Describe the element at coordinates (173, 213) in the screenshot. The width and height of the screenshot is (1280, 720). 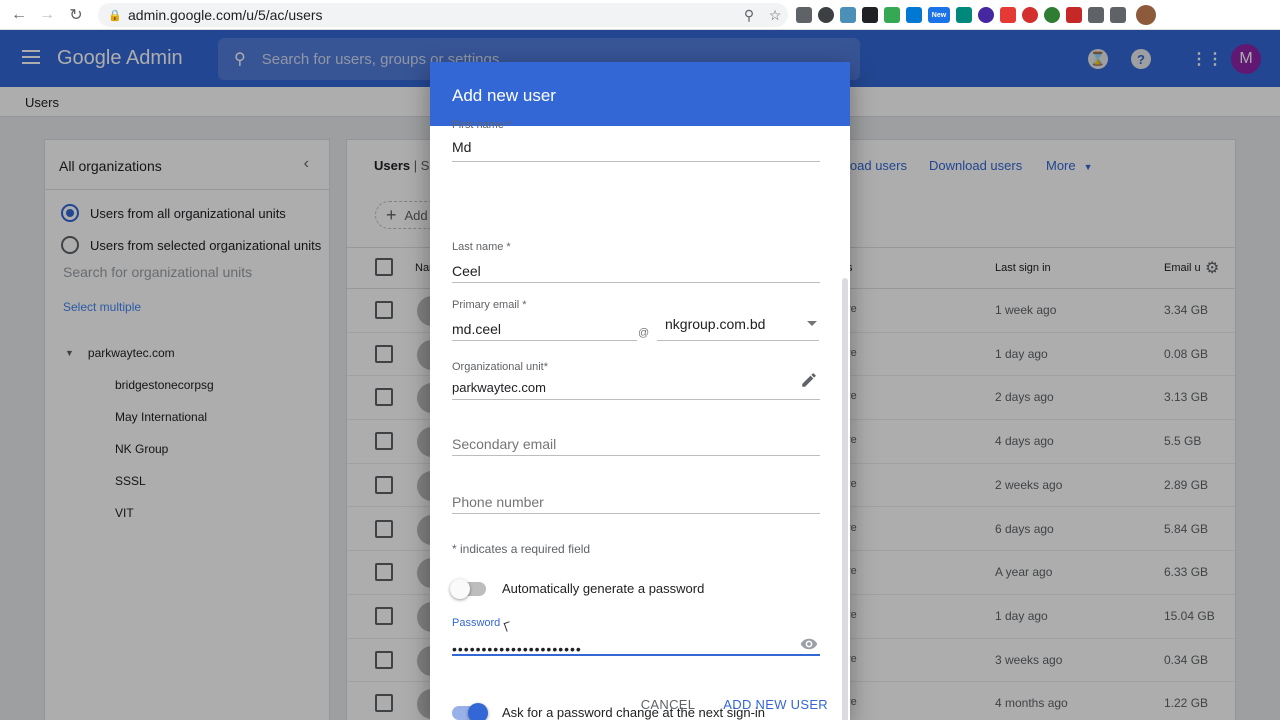
I see `radio-all-units: Users from all organizational units` at that location.